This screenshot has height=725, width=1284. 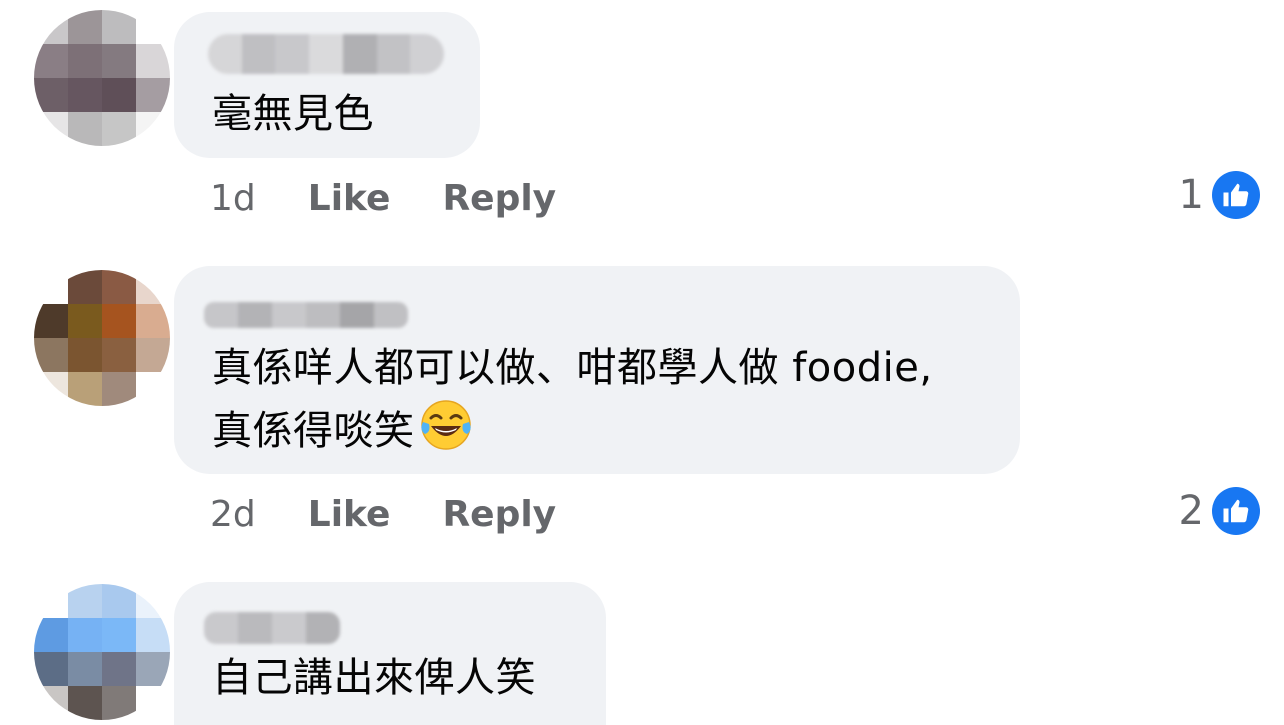 What do you see at coordinates (445, 425) in the screenshot?
I see `laughing-tears-emoji` at bounding box center [445, 425].